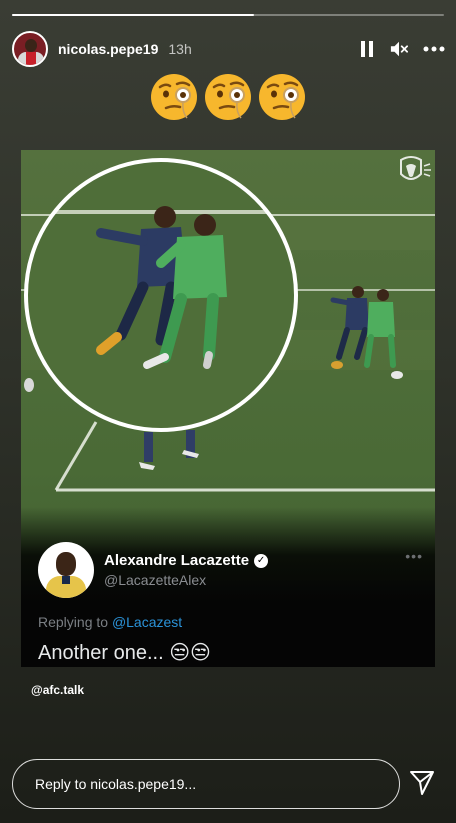 Image resolution: width=456 pixels, height=823 pixels. I want to click on tweet-replying-to: Replying to @Lacazest, so click(110, 622).